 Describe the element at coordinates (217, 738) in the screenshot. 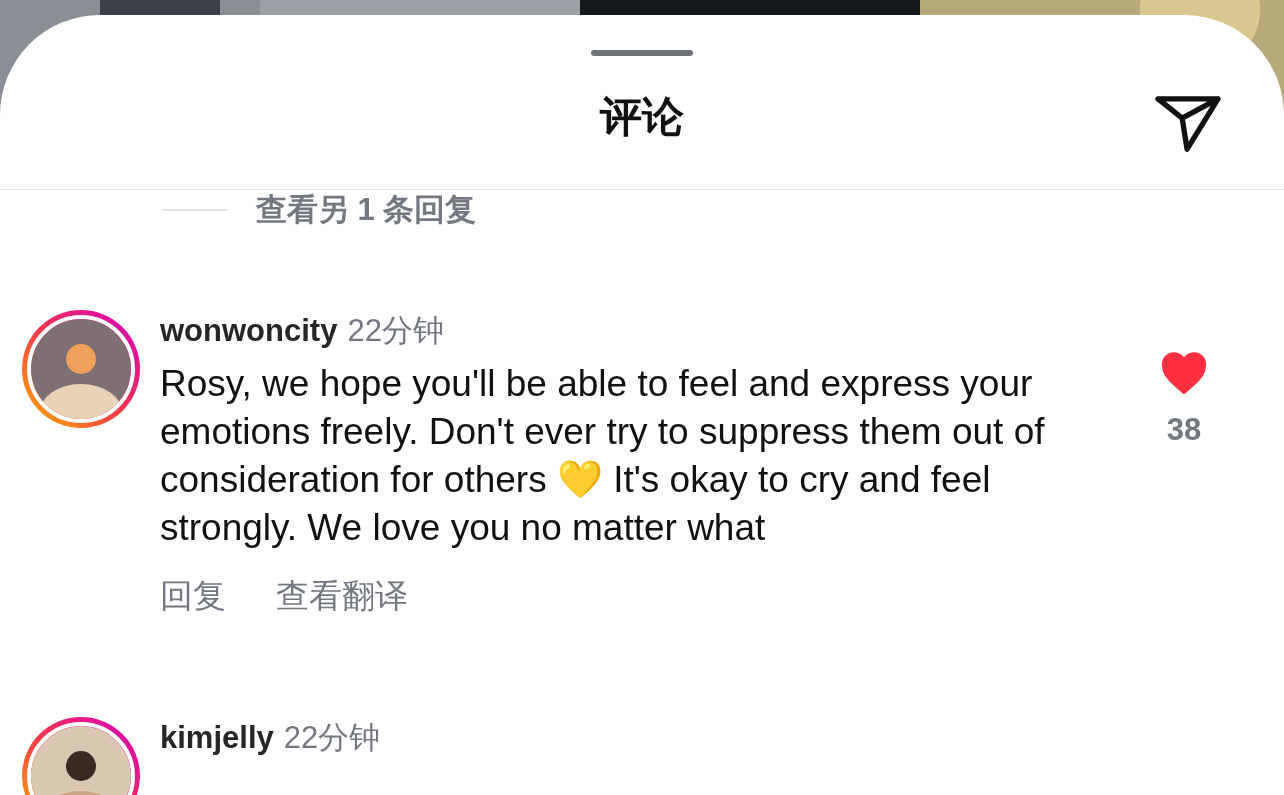

I see `username: kimjelly` at that location.